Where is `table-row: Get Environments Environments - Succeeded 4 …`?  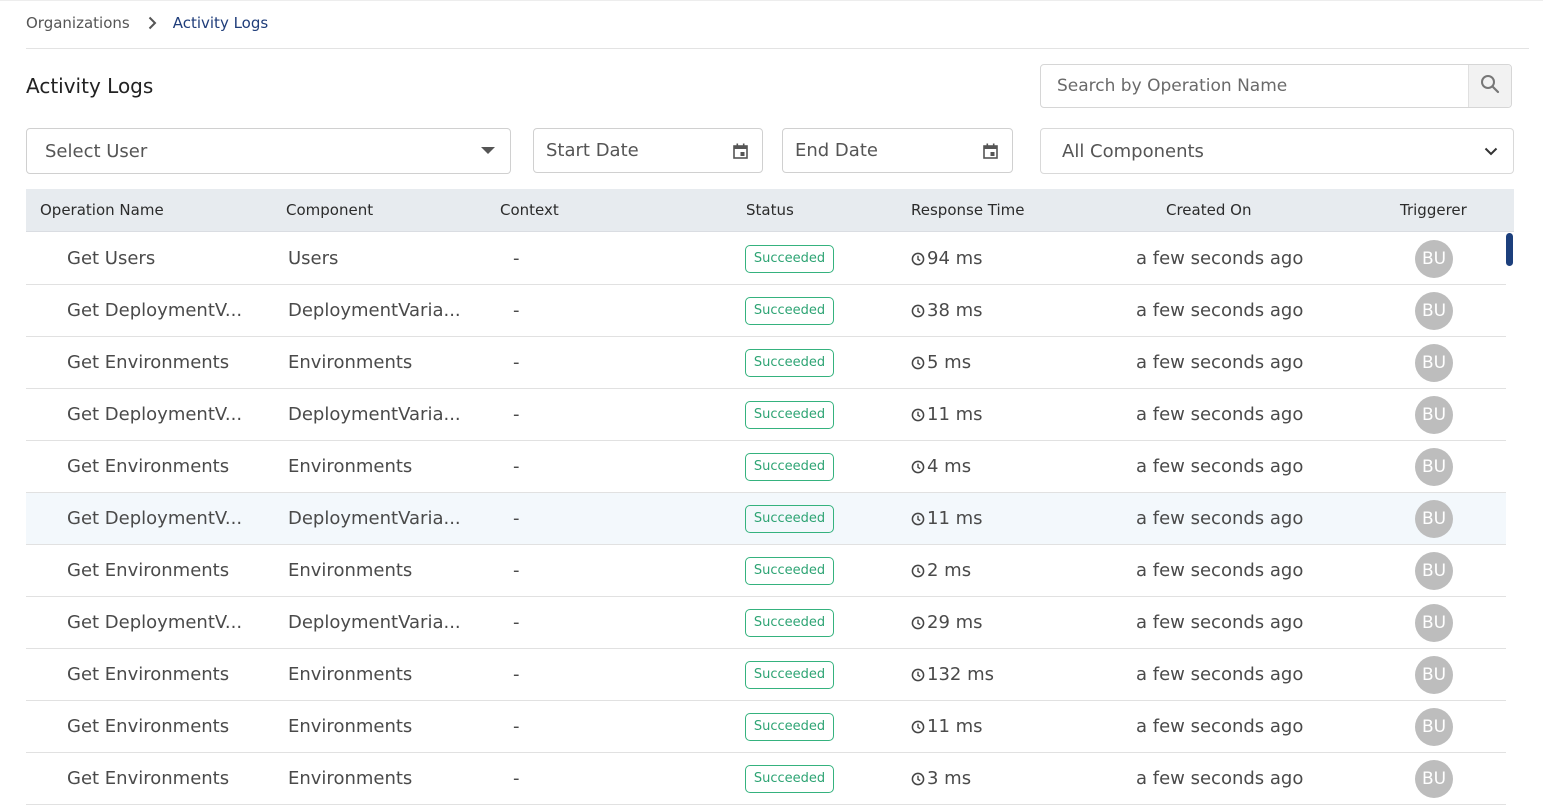
table-row: Get Environments Environments - Succeeded 4 … is located at coordinates (766, 467).